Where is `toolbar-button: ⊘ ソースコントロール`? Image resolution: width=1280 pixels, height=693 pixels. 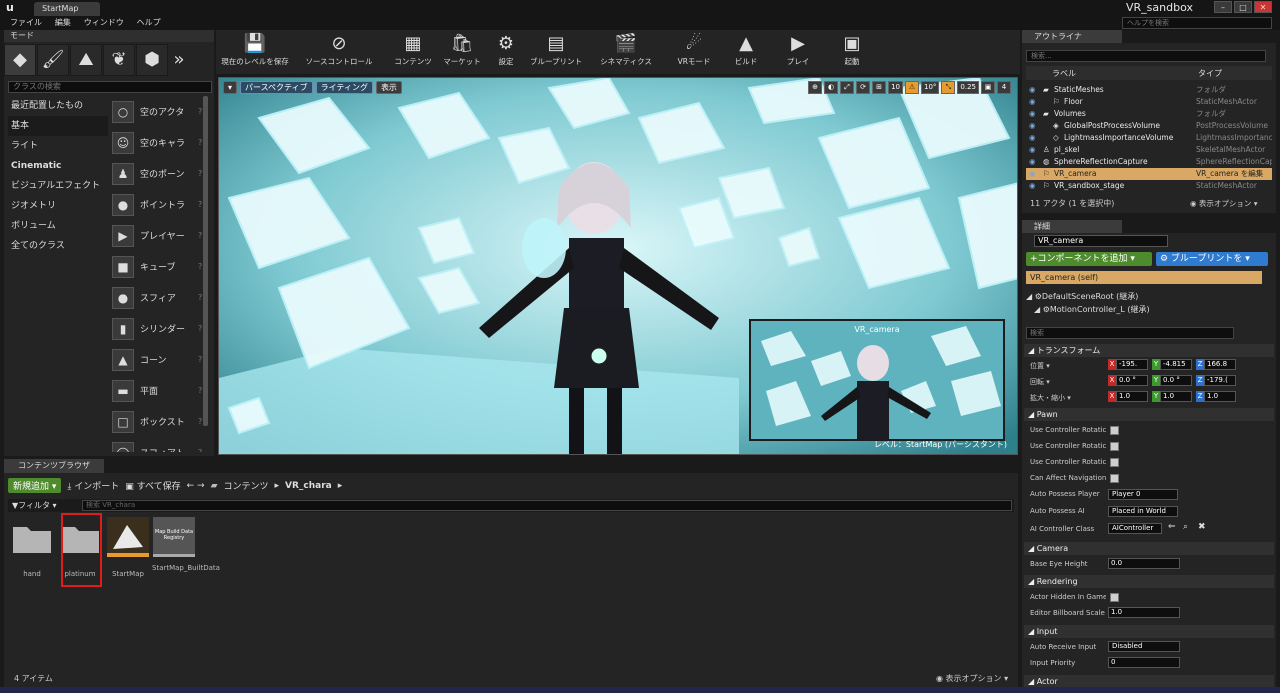 toolbar-button: ⊘ ソースコントロール is located at coordinates (339, 52).